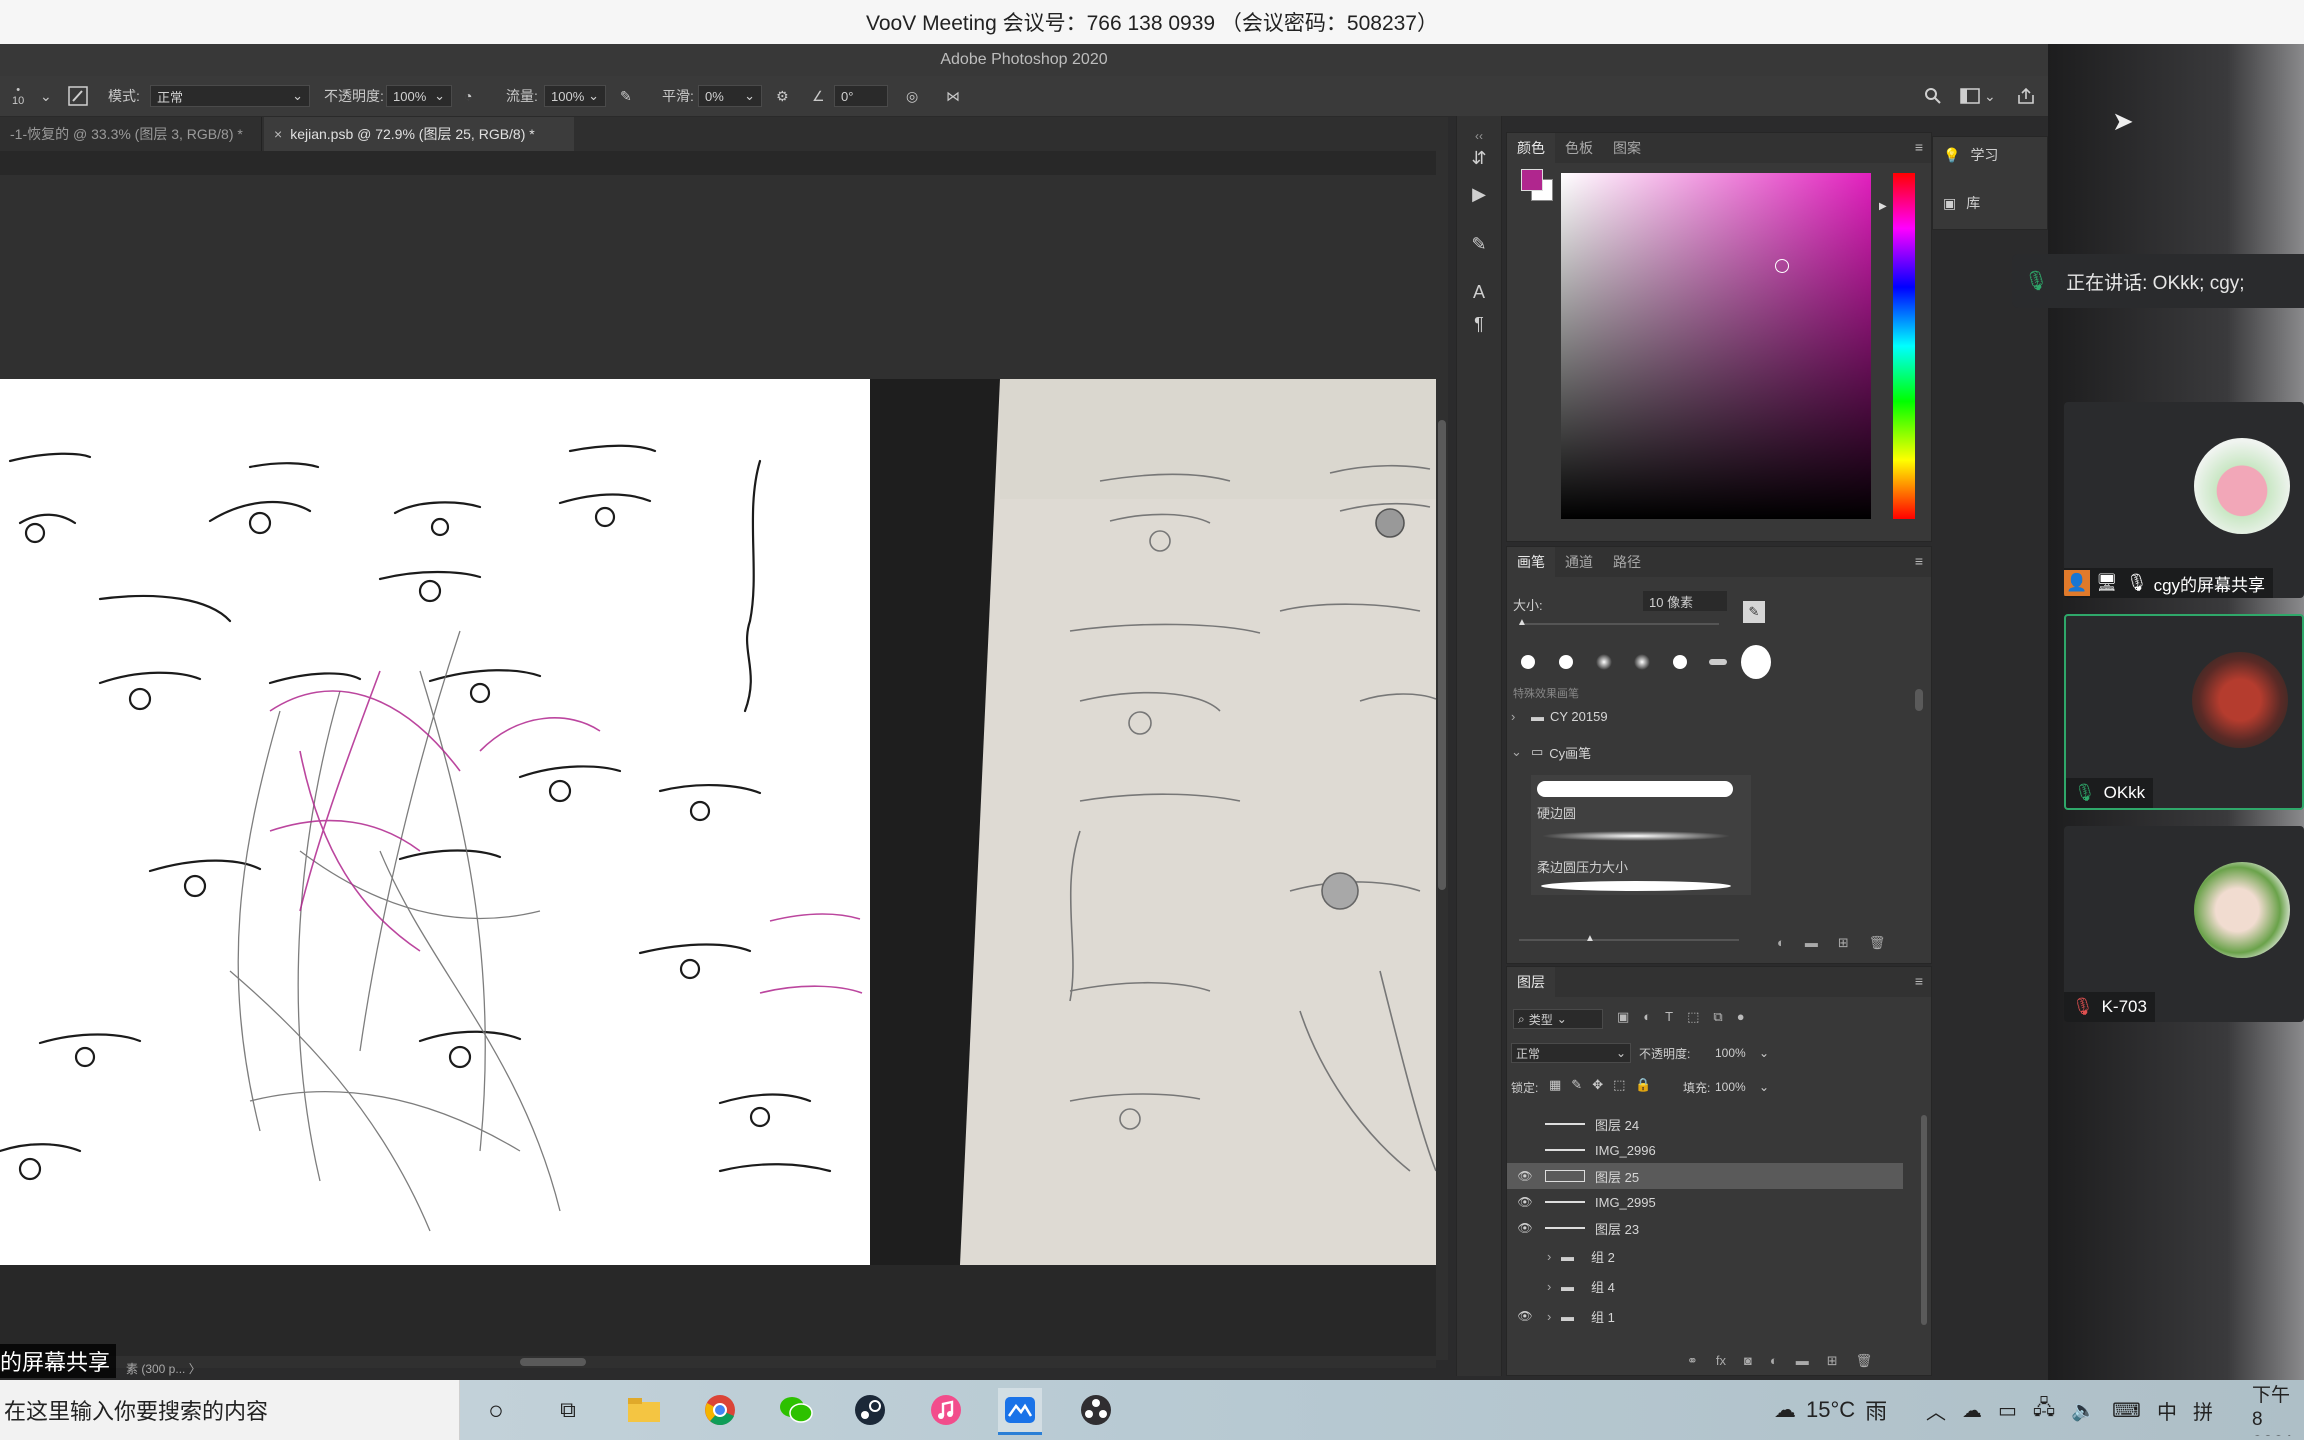  What do you see at coordinates (1020, 1411) in the screenshot?
I see `voov-meeting-icon` at bounding box center [1020, 1411].